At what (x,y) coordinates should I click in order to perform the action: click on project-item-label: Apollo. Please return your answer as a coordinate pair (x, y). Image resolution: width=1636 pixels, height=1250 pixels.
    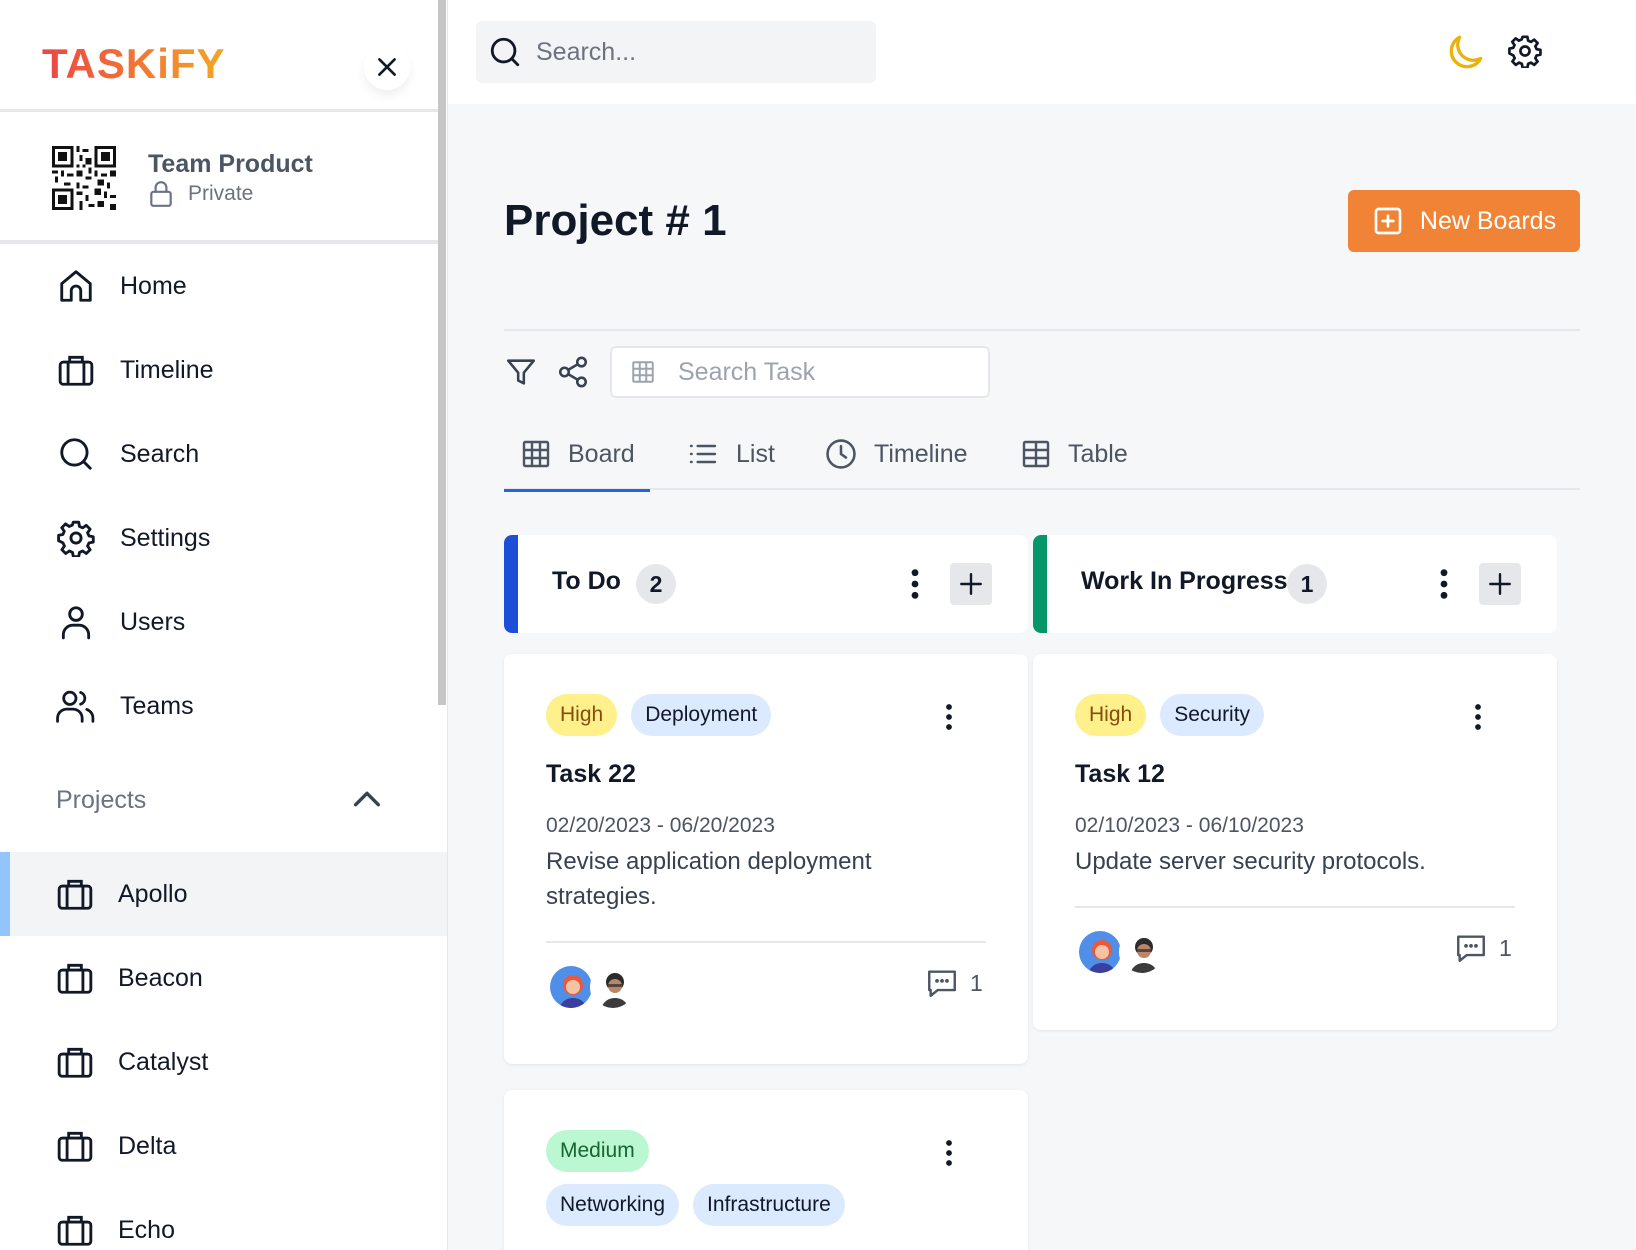
    Looking at the image, I should click on (153, 893).